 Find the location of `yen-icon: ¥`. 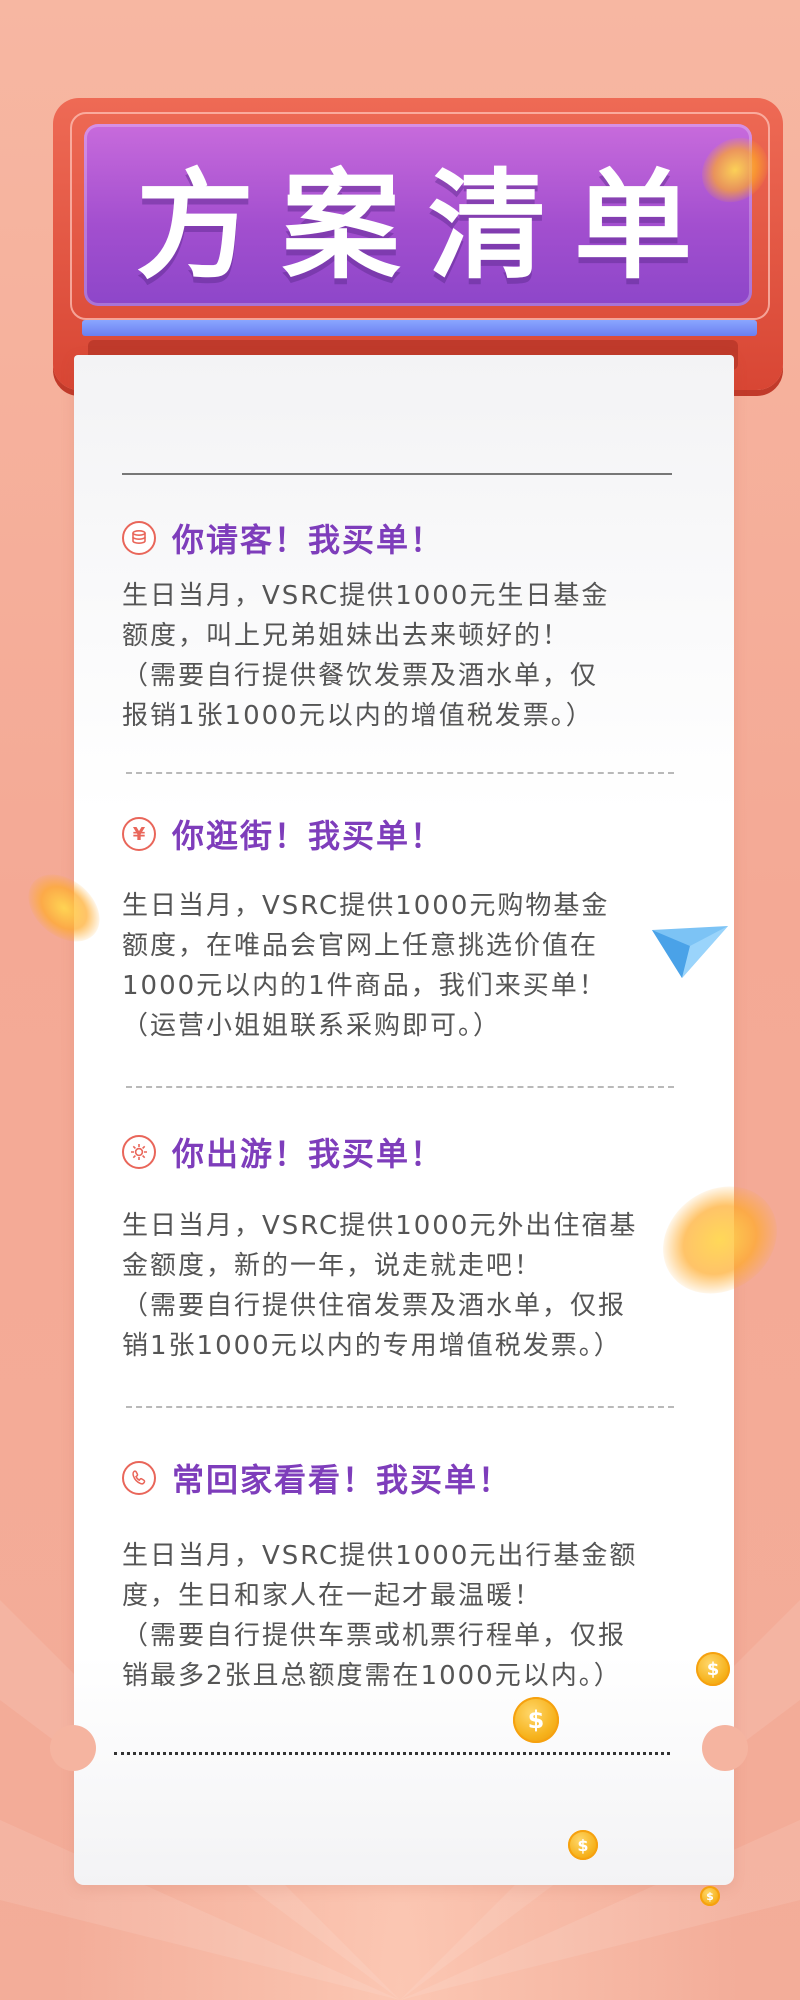

yen-icon: ¥ is located at coordinates (139, 834).